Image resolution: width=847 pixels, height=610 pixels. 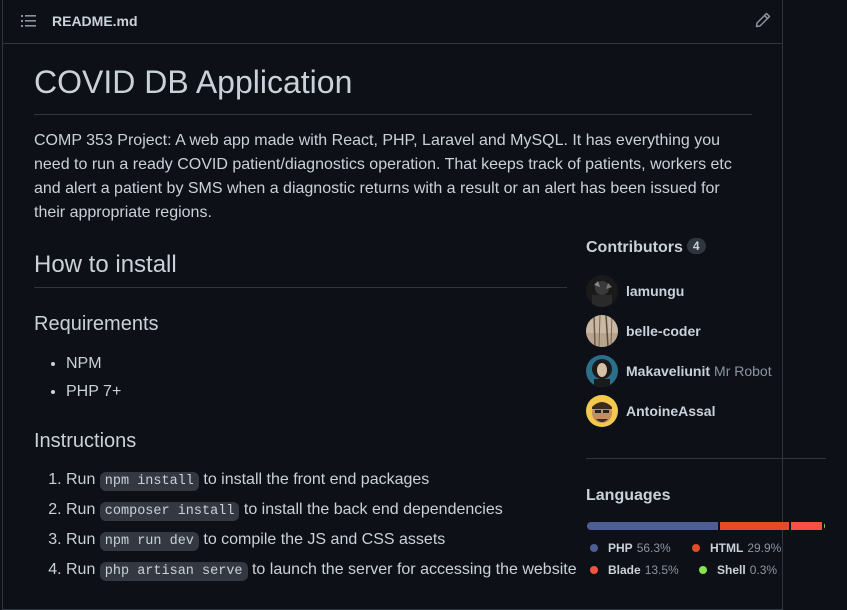 What do you see at coordinates (393, 87) in the screenshot?
I see `readme-title: COVID DB Application` at bounding box center [393, 87].